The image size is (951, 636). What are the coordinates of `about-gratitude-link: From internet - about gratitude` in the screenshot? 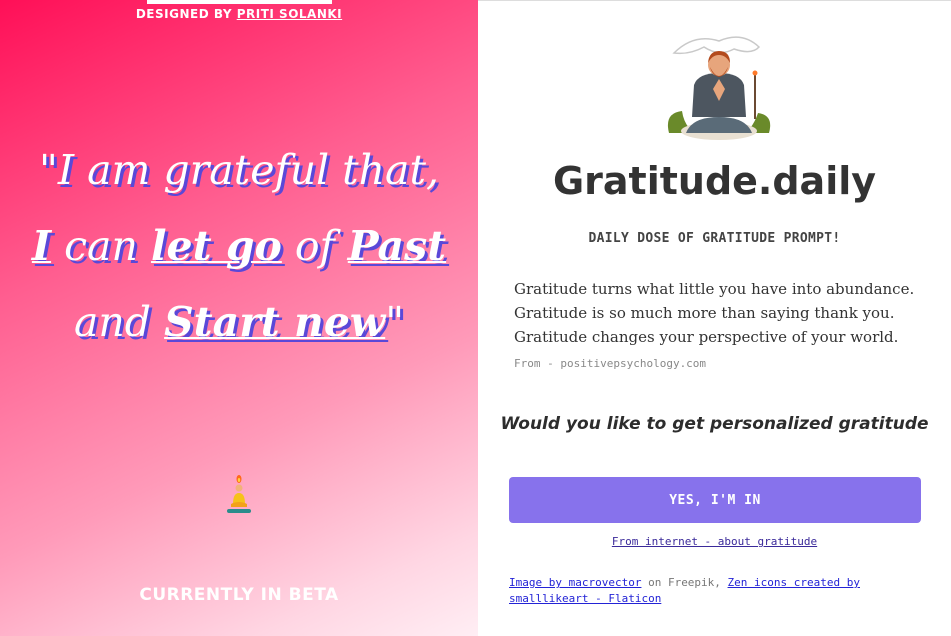 It's located at (714, 541).